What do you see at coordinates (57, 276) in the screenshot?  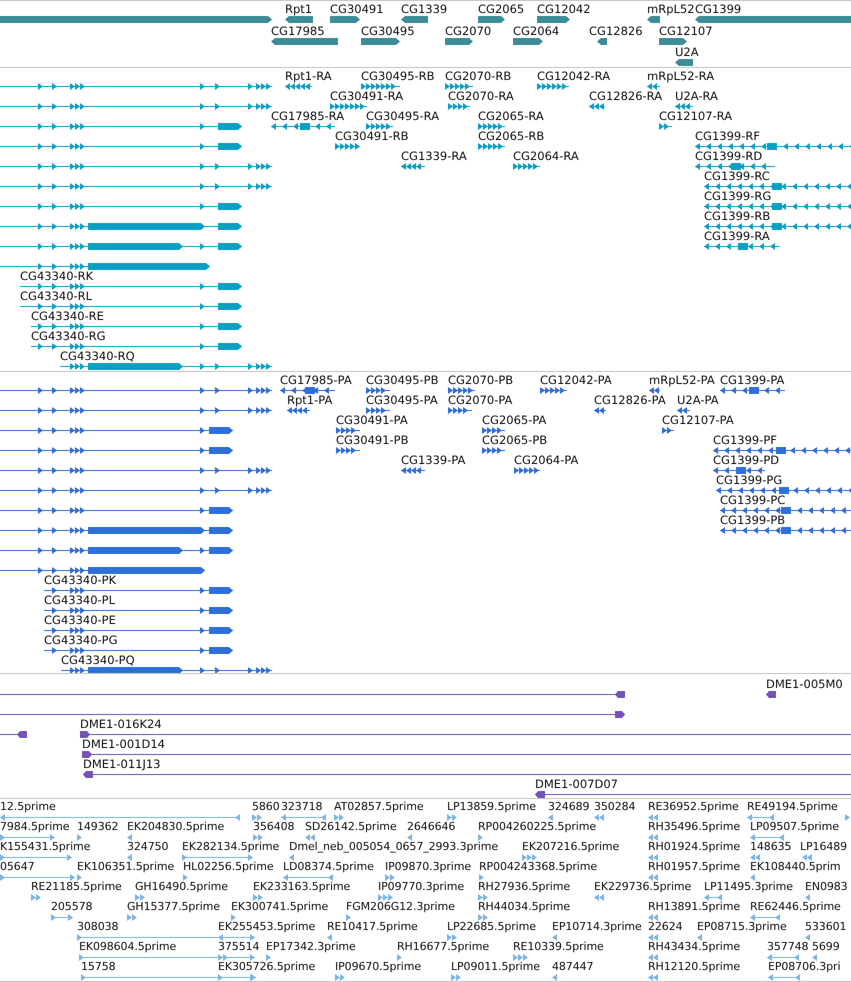 I see `feature-label: CG43340-RK` at bounding box center [57, 276].